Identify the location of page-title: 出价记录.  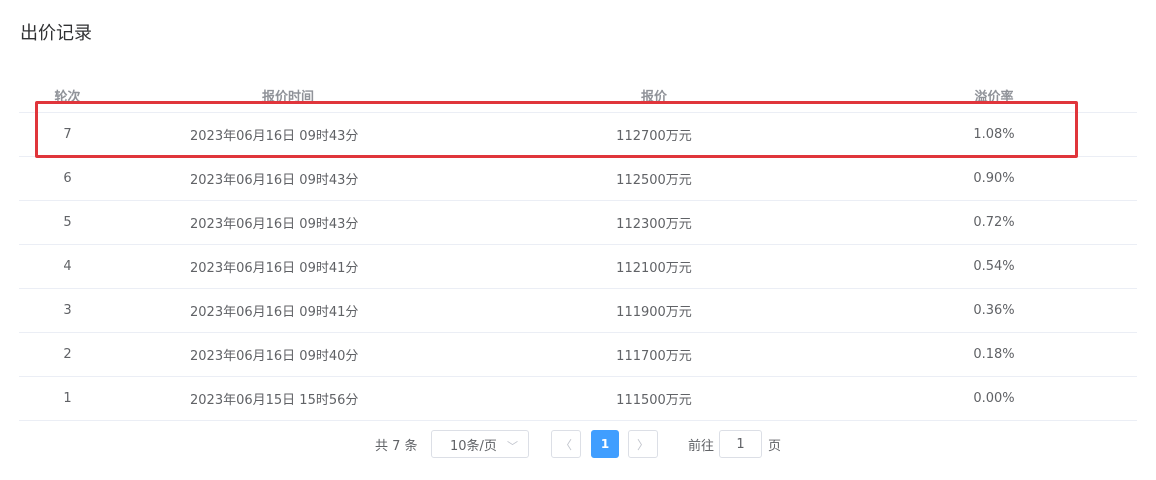
(56, 33).